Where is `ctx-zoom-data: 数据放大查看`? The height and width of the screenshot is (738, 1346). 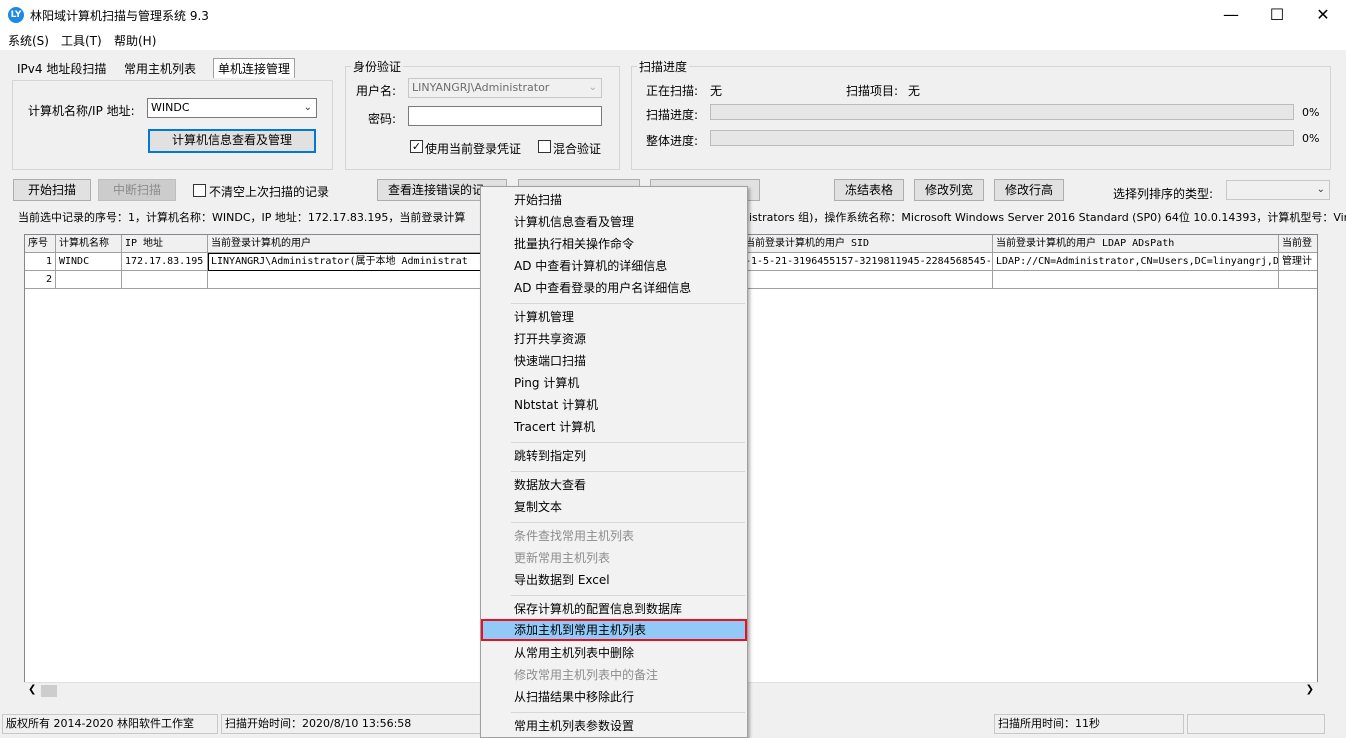
ctx-zoom-data: 数据放大查看 is located at coordinates (614, 485).